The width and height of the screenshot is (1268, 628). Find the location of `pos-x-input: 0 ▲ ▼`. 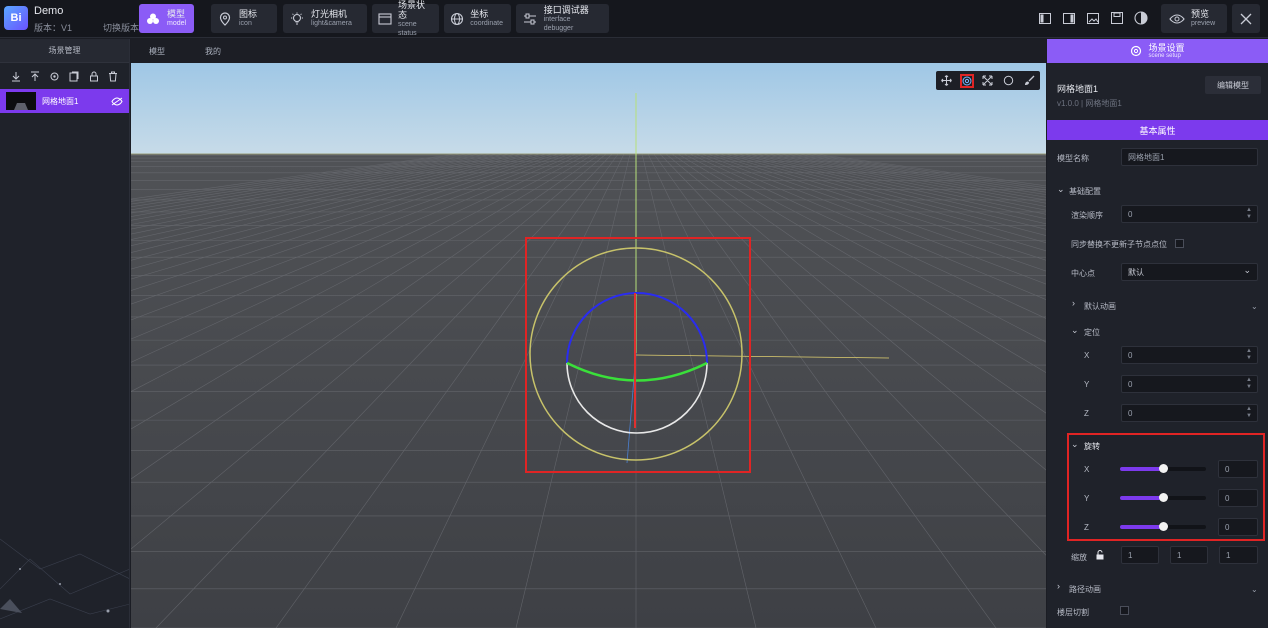

pos-x-input: 0 ▲ ▼ is located at coordinates (1189, 355).